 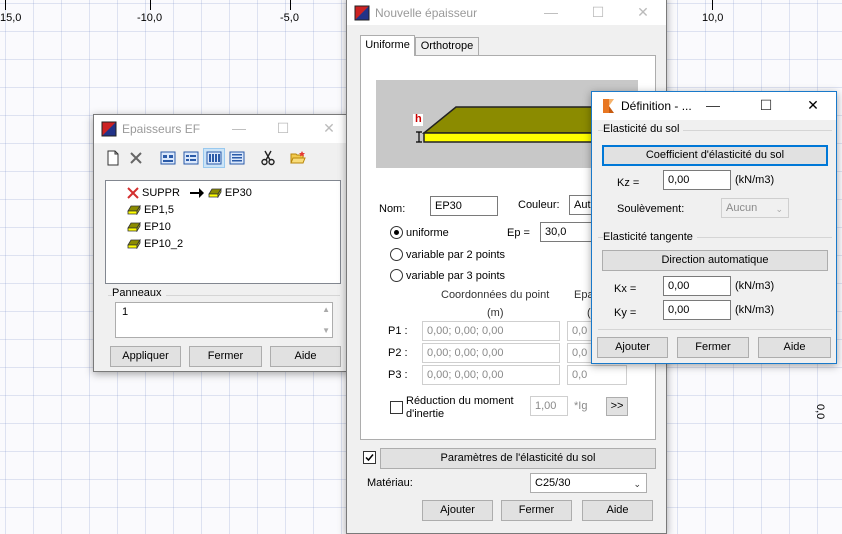 What do you see at coordinates (133, 193) in the screenshot?
I see `delete-x-icon` at bounding box center [133, 193].